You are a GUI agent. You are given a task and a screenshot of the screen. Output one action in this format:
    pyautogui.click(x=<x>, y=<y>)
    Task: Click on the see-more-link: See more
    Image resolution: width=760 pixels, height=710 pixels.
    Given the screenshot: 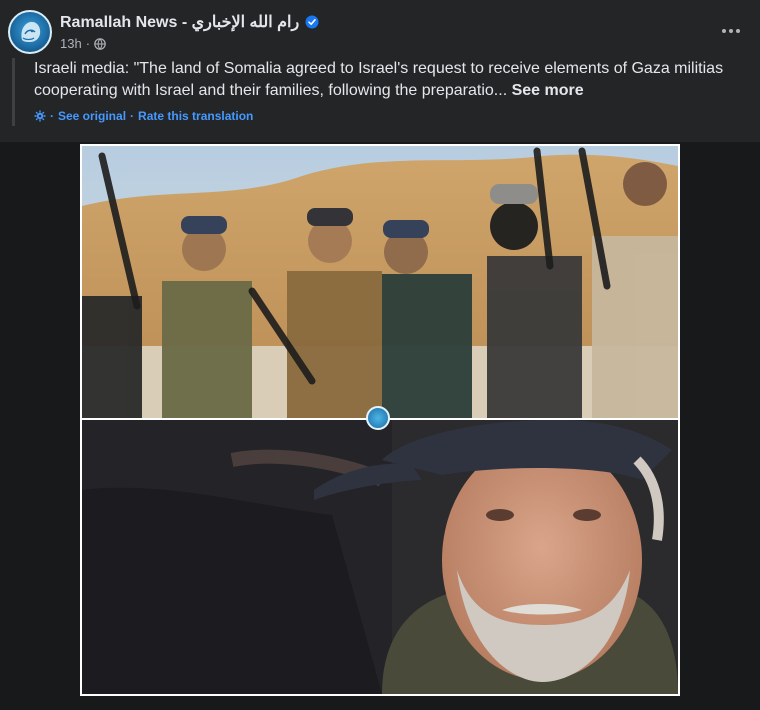 What is the action you would take?
    pyautogui.click(x=548, y=90)
    